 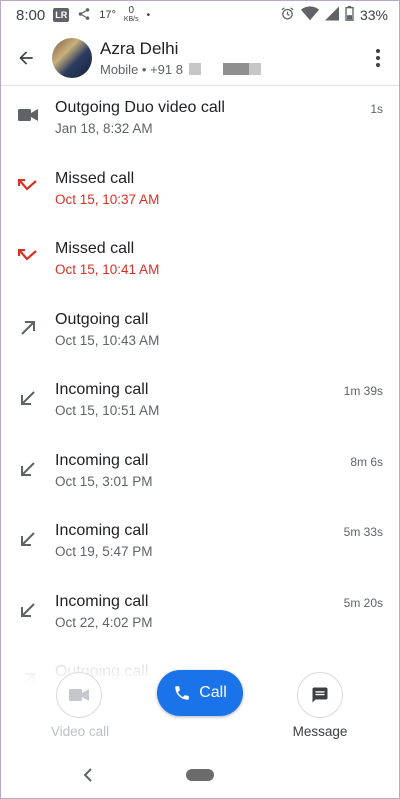 I want to click on call-duration: 1m 39s, so click(x=363, y=391).